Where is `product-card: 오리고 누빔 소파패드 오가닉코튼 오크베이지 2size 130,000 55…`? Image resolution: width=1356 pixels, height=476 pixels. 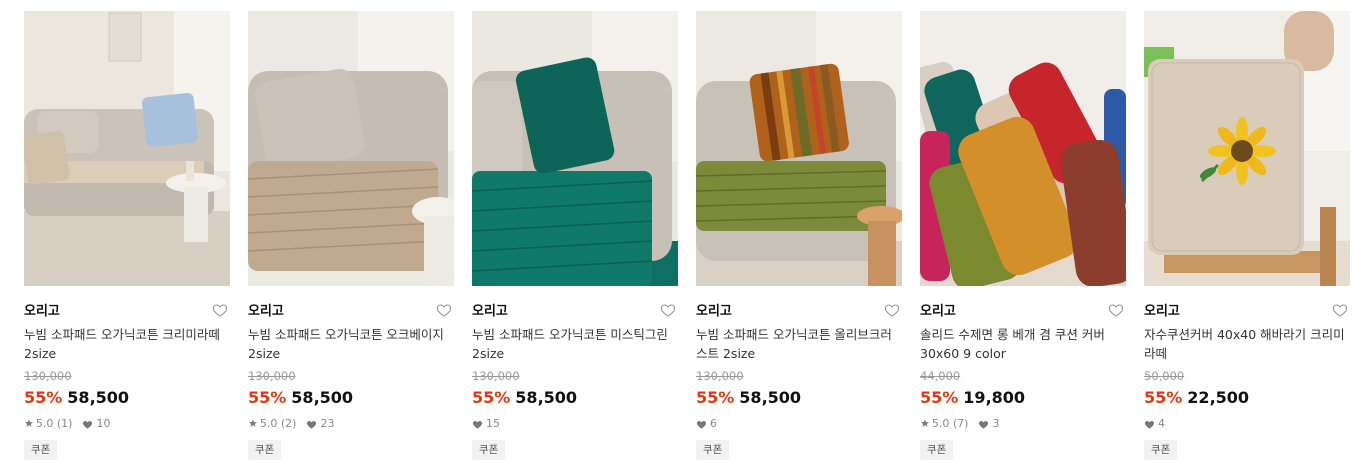 product-card: 오리고 누빔 소파패드 오가닉코튼 오크베이지 2size 130,000 55… is located at coordinates (351, 235).